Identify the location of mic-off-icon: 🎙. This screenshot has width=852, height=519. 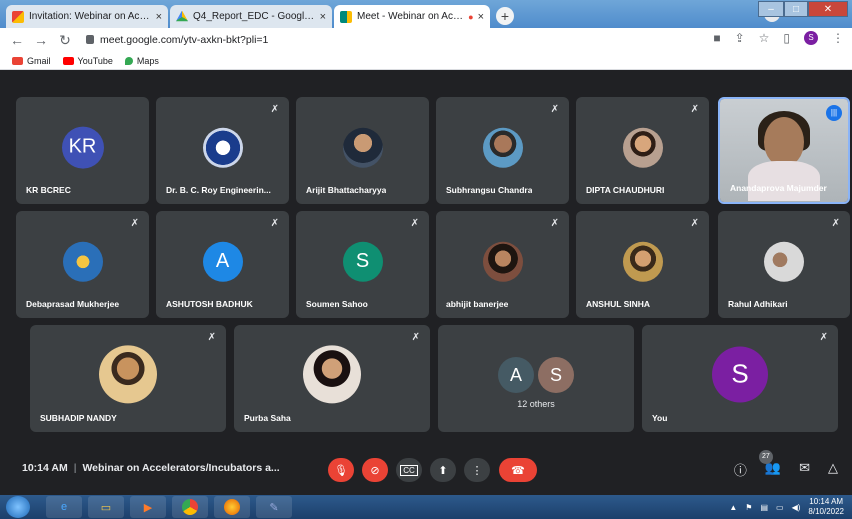
(341, 470).